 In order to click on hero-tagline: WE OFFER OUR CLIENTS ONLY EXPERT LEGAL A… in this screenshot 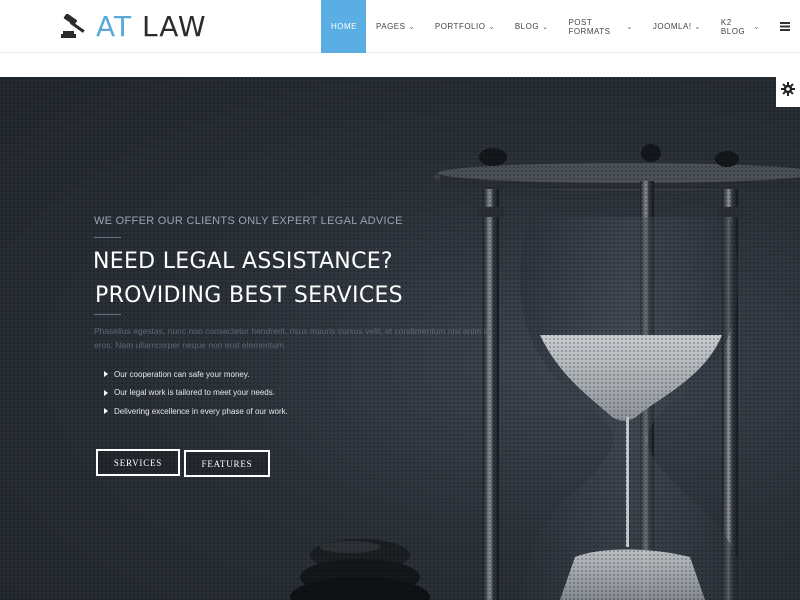, I will do `click(248, 221)`.